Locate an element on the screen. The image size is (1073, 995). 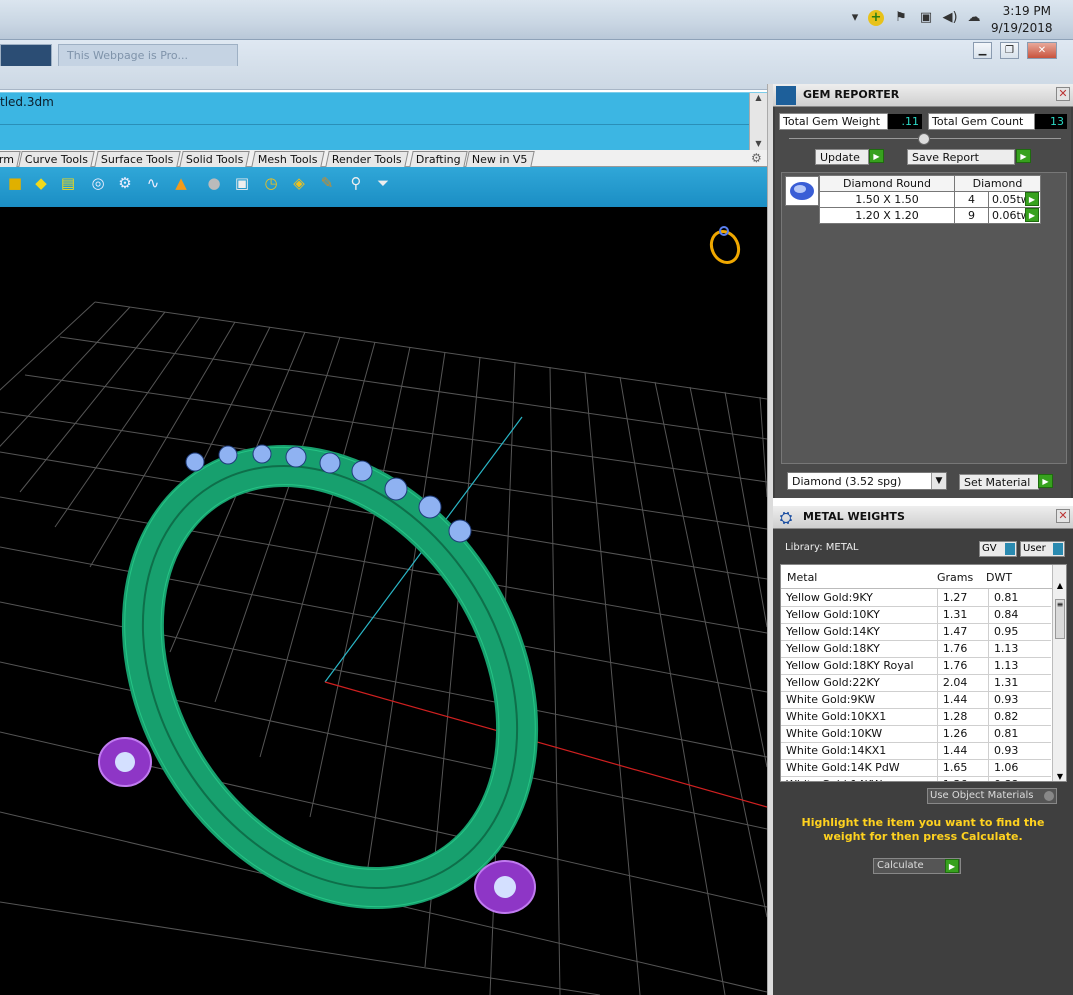
diamond-thumbnail is located at coordinates (802, 191).